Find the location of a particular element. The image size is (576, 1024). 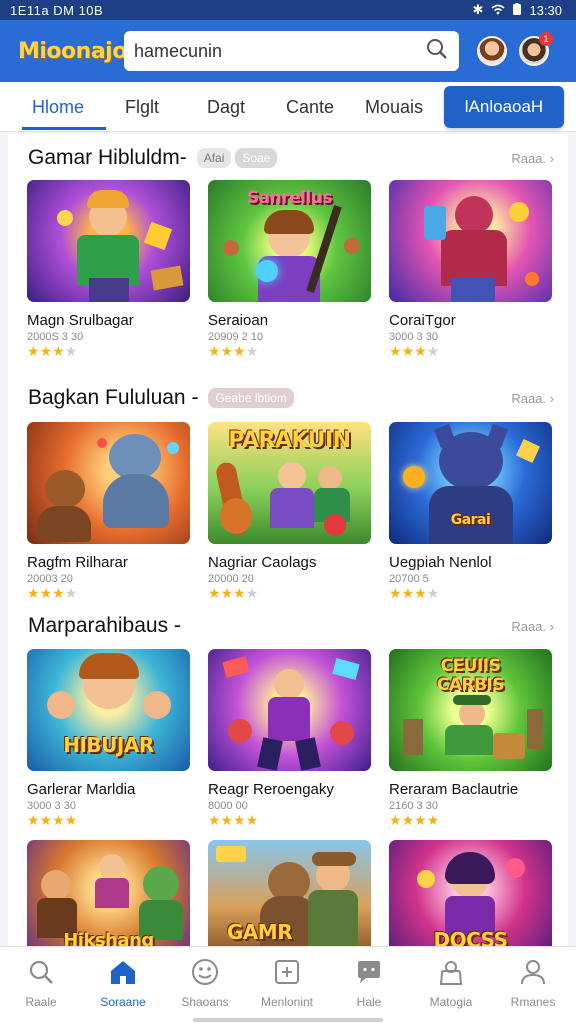

profile-icon is located at coordinates (533, 972).